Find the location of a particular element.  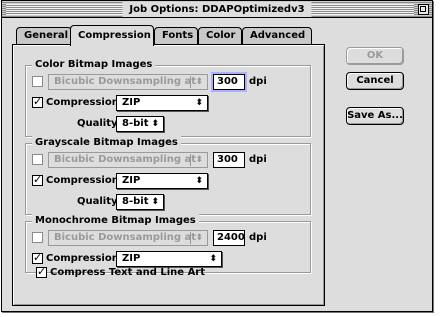

group-title: Monochrome Bitmap Images is located at coordinates (115, 221).